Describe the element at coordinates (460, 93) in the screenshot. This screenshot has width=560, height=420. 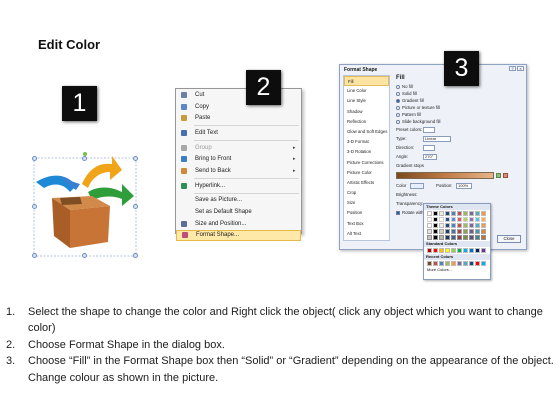
I see `fill-option: Solid fill` at that location.